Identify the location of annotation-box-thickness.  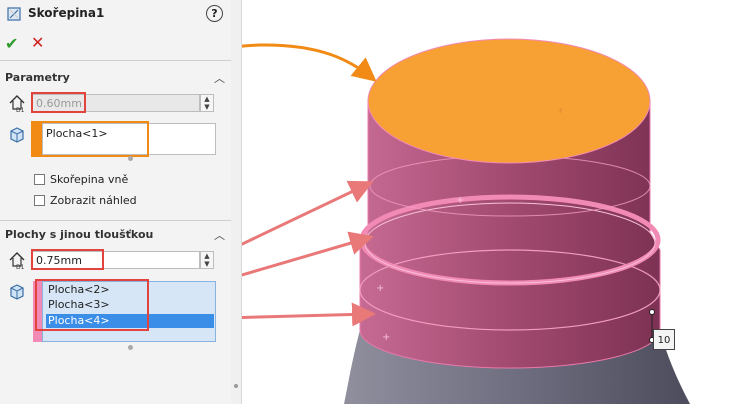
(58, 102).